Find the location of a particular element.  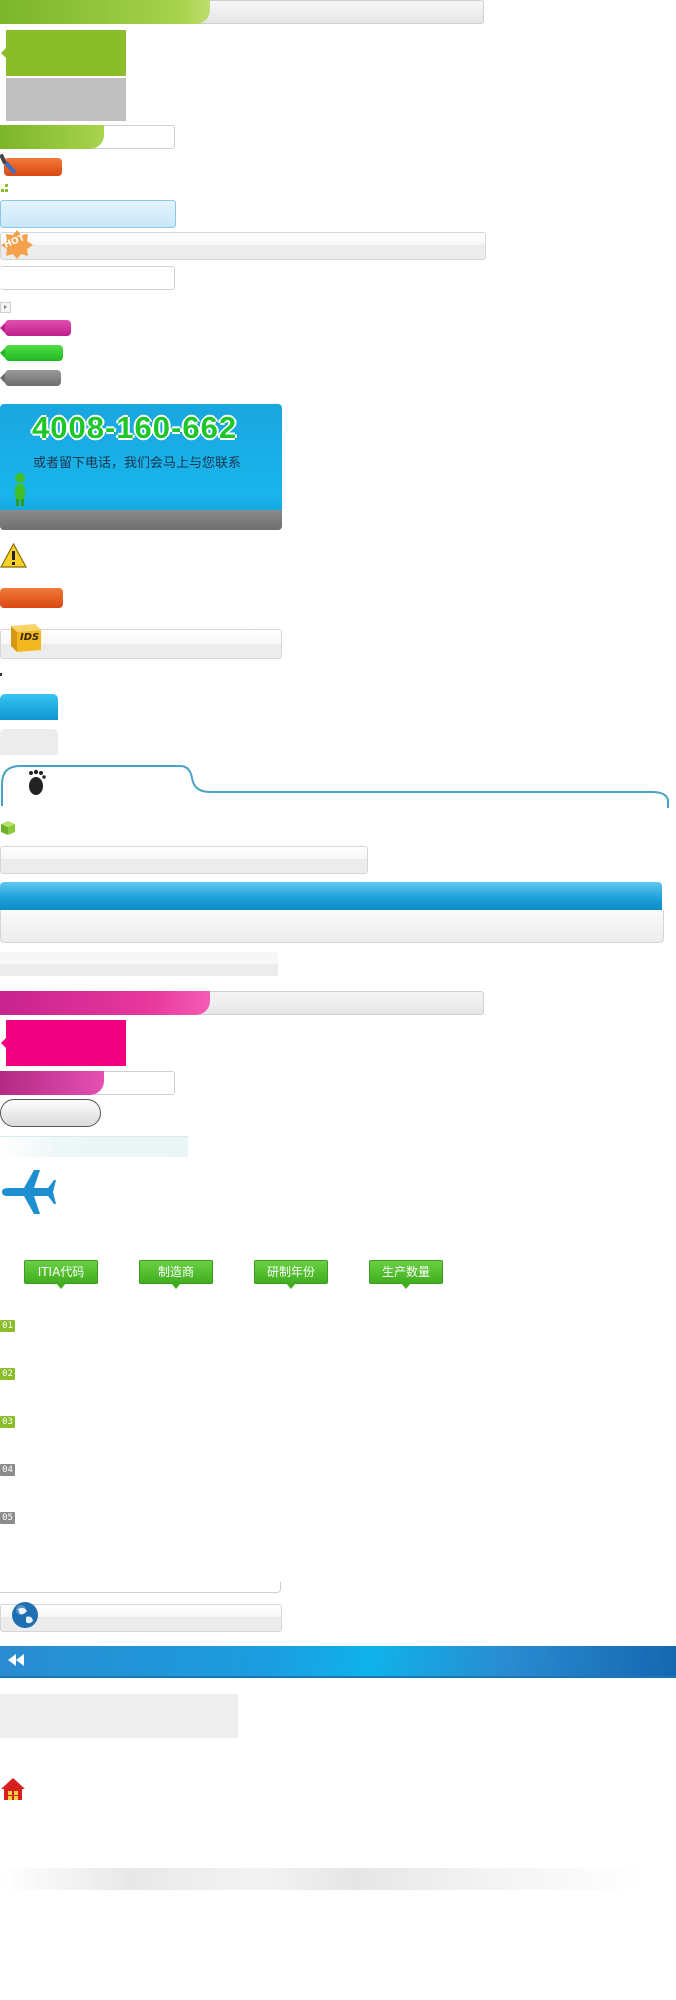

footprint-tab-outline is located at coordinates (335, 786).